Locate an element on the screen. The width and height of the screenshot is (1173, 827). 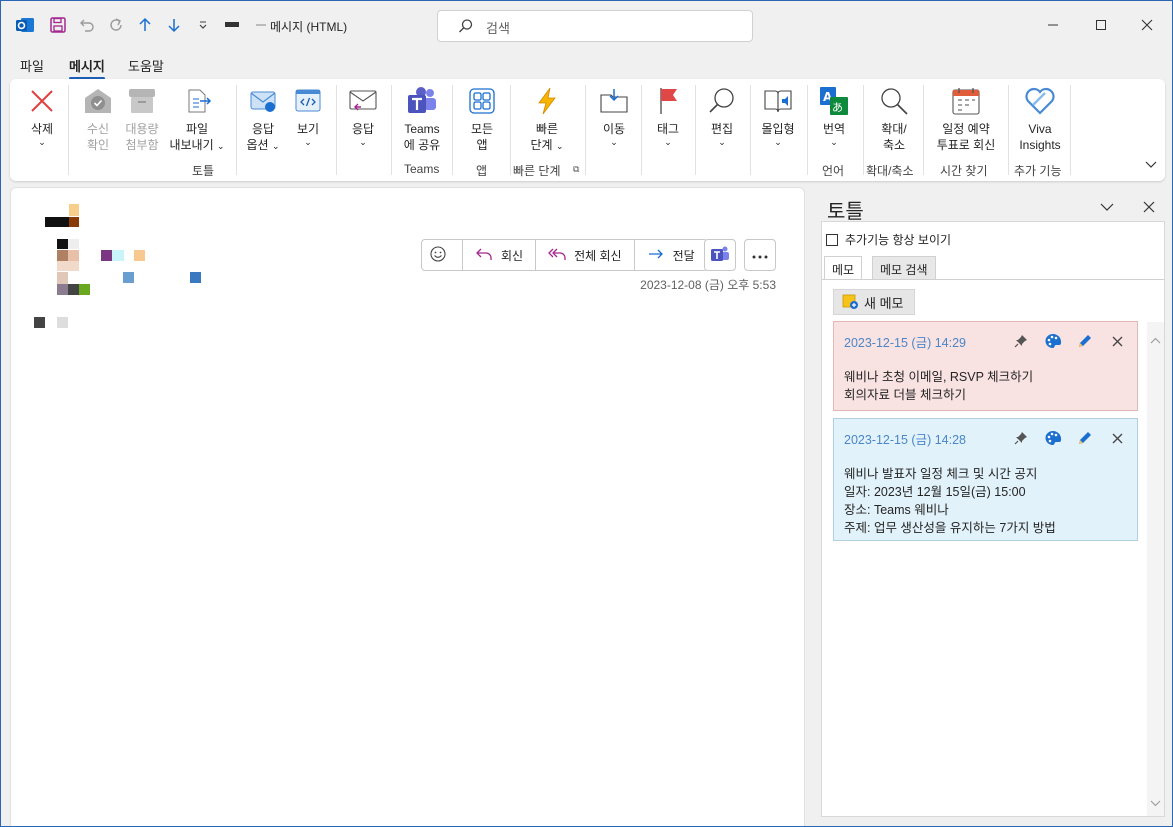
new-memo-button: 새 메모 is located at coordinates (874, 302).